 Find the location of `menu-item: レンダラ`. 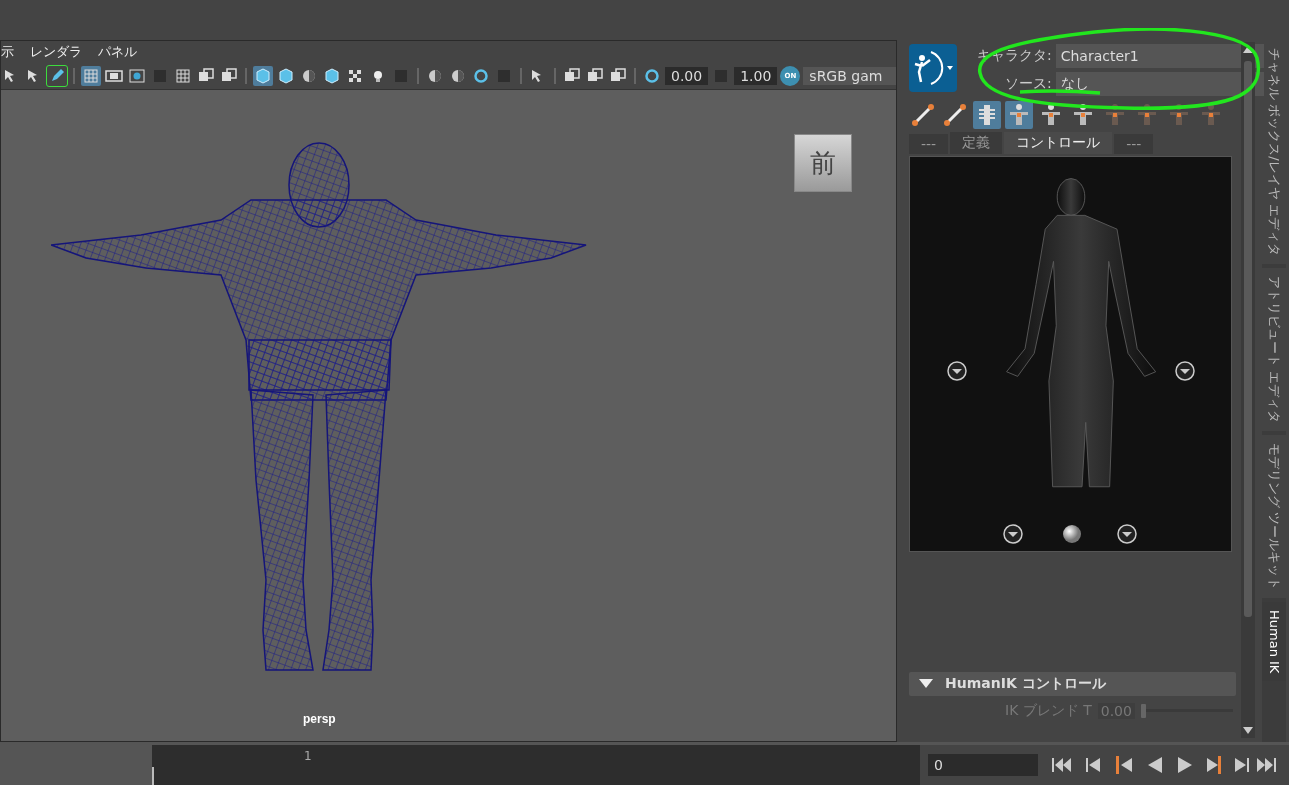

menu-item: レンダラ is located at coordinates (56, 52).